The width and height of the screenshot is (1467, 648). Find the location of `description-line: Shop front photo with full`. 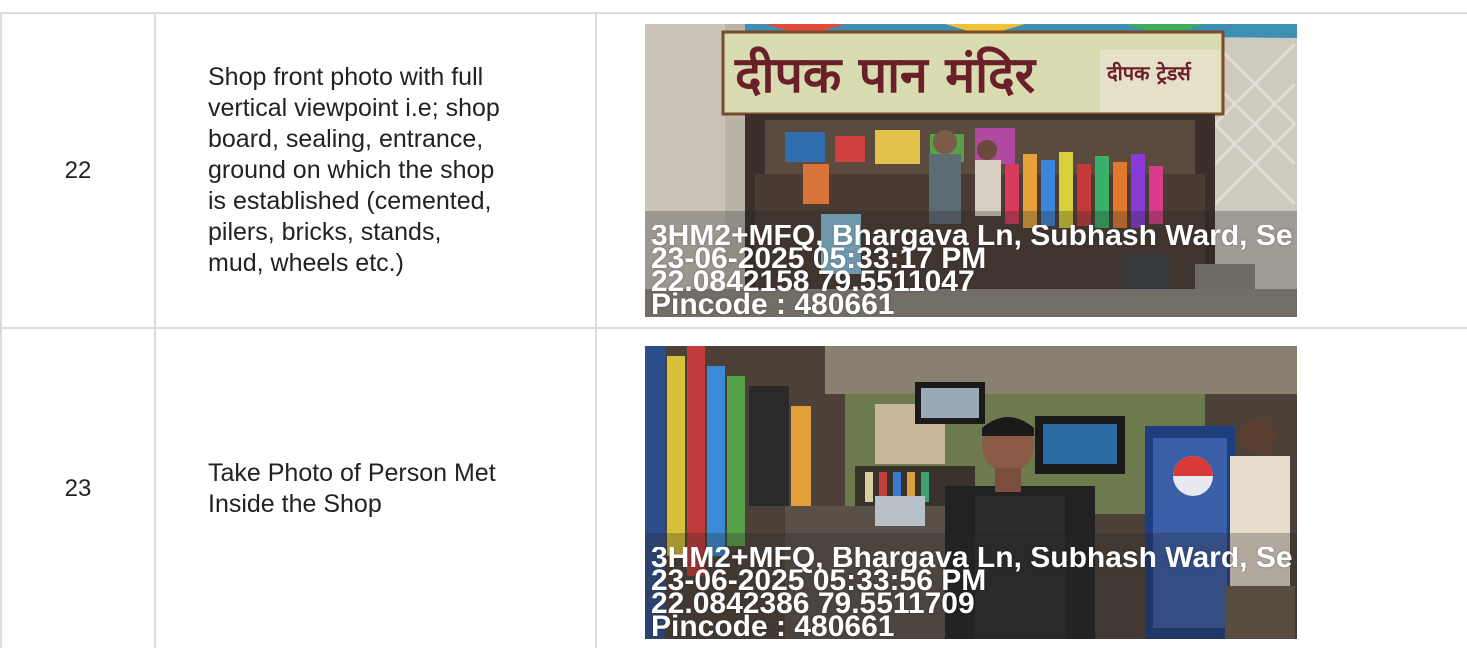

description-line: Shop front photo with full is located at coordinates (346, 77).